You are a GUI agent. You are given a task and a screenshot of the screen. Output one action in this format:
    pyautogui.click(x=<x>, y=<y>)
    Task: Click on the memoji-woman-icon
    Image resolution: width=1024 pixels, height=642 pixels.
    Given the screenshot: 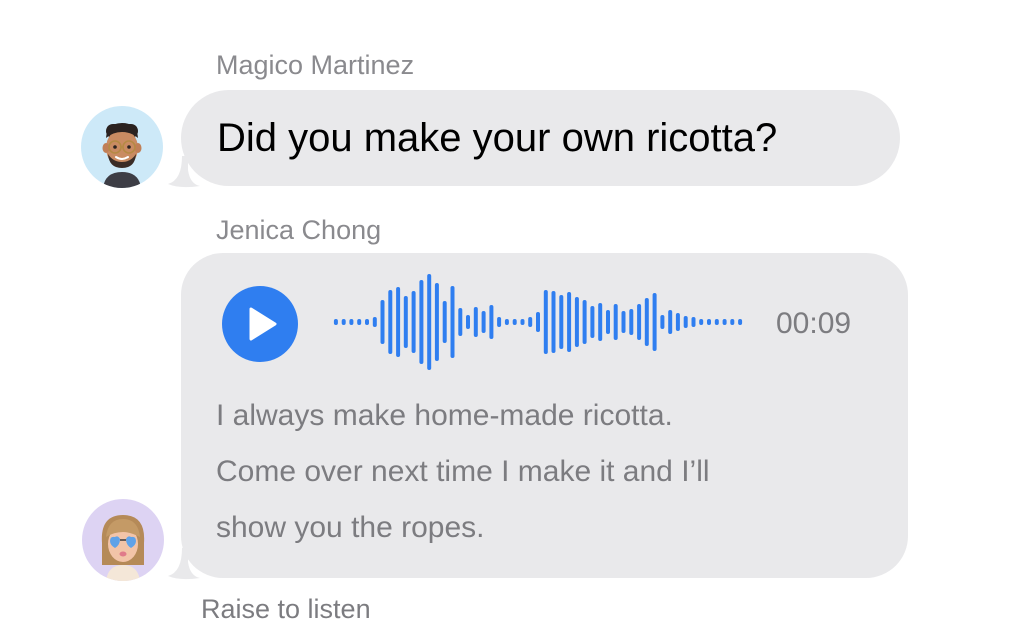 What is the action you would take?
    pyautogui.click(x=123, y=548)
    